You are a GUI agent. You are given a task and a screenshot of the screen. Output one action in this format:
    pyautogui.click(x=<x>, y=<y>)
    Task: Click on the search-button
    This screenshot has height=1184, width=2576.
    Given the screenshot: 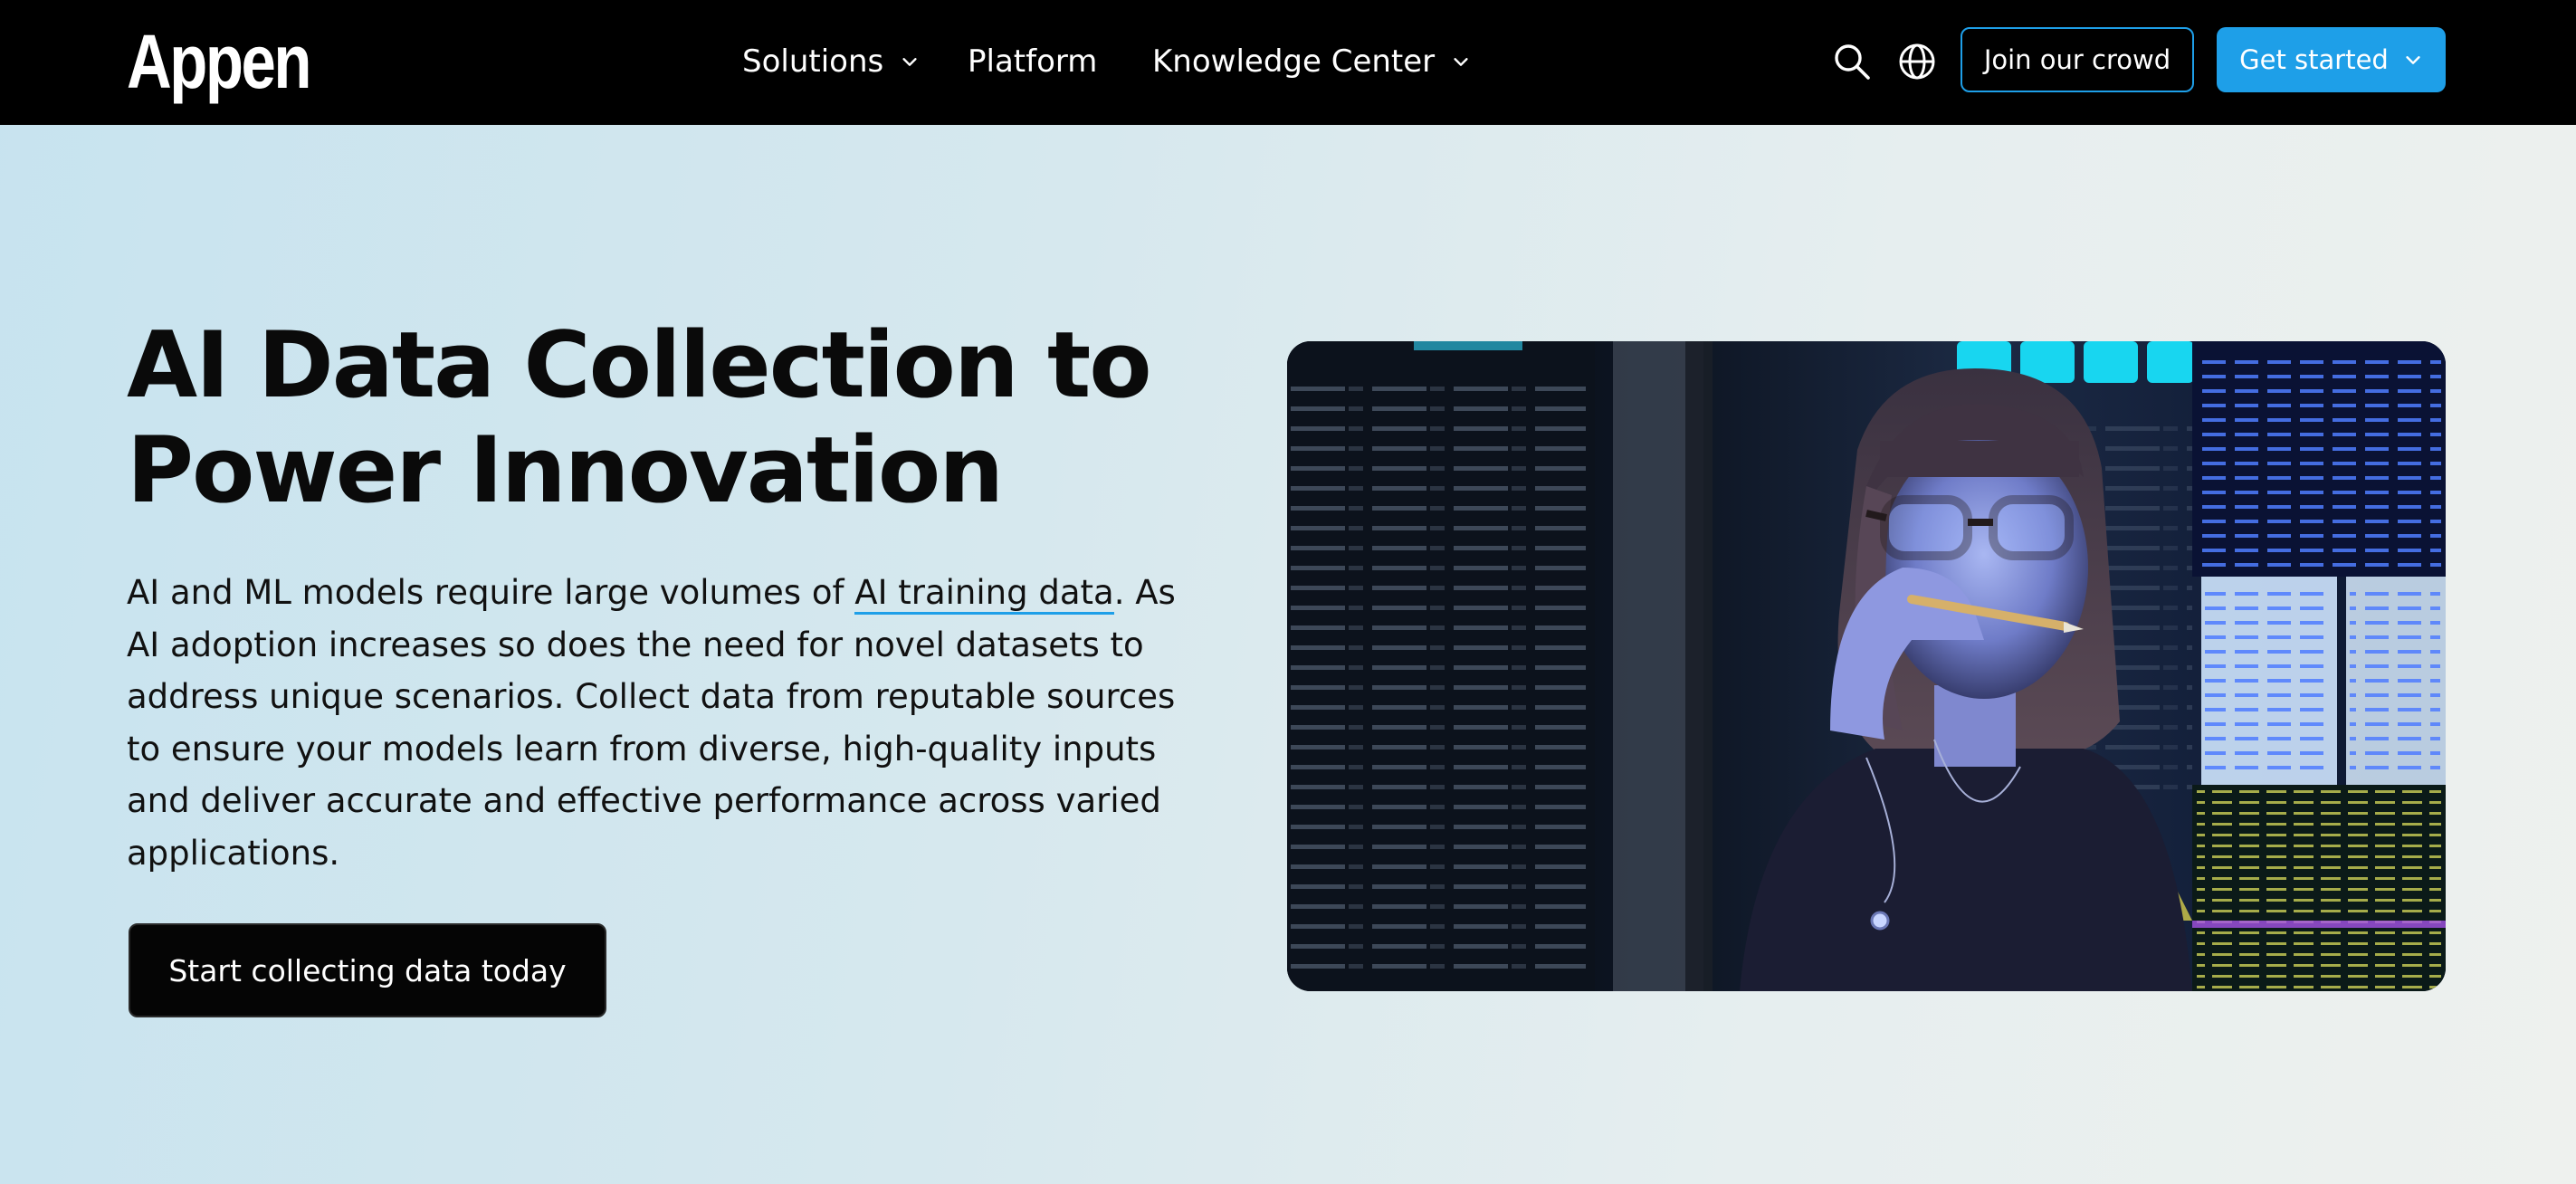 What is the action you would take?
    pyautogui.click(x=1852, y=62)
    